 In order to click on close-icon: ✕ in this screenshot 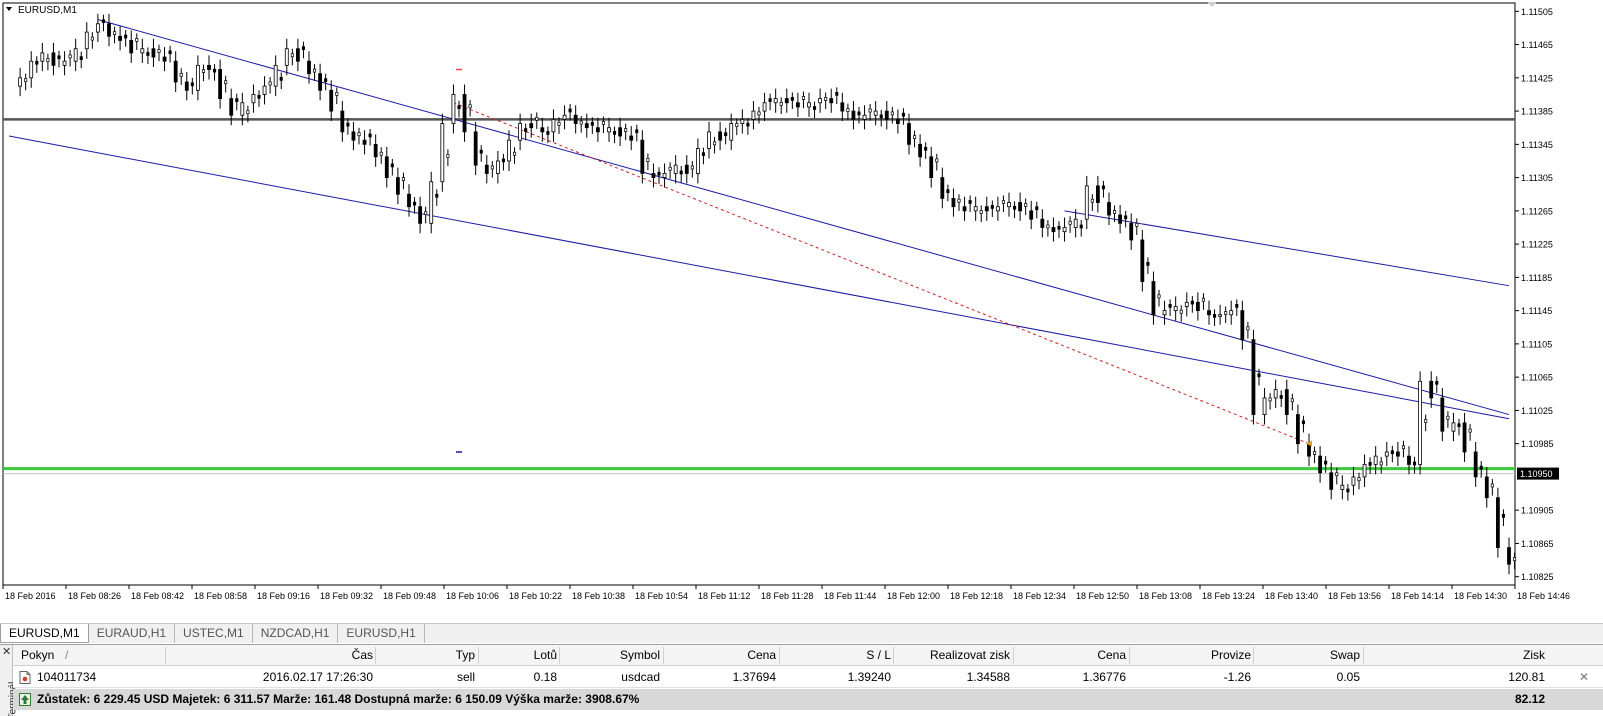, I will do `click(6, 651)`.